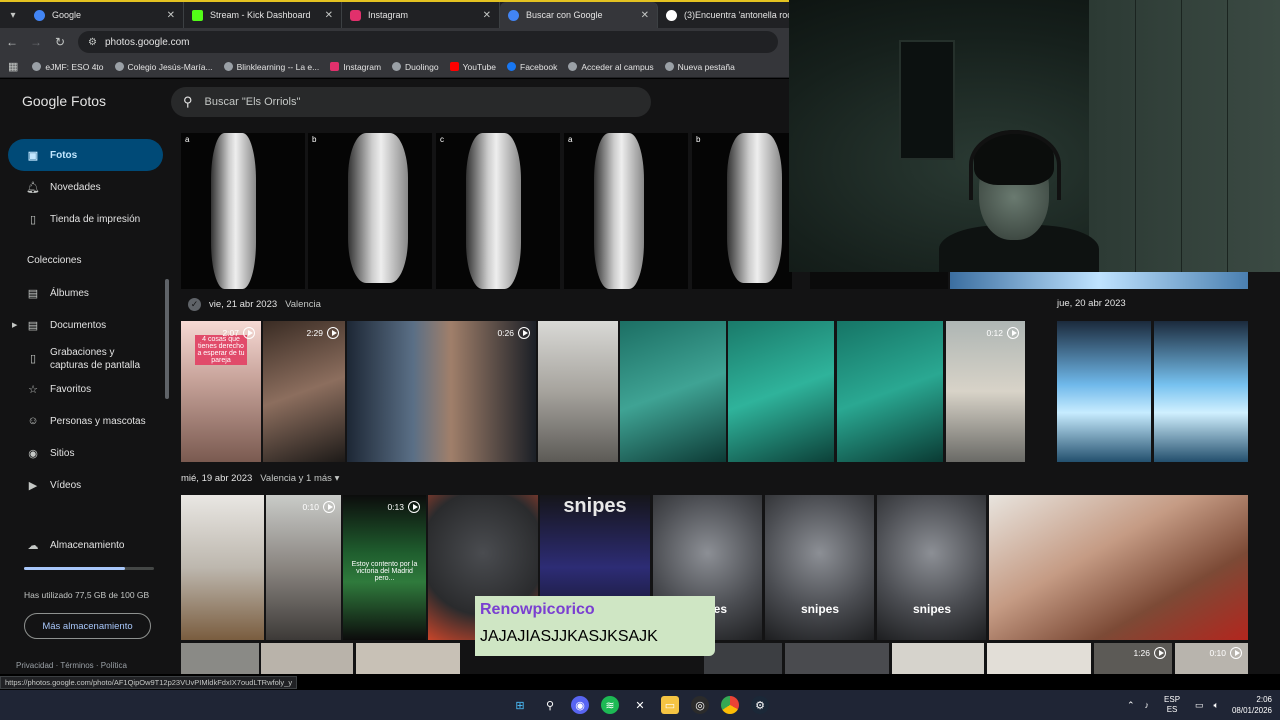 This screenshot has height=720, width=1280. Describe the element at coordinates (85, 219) in the screenshot. I see `sidebar-item-tienda: ▯ Tienda de impresión` at that location.